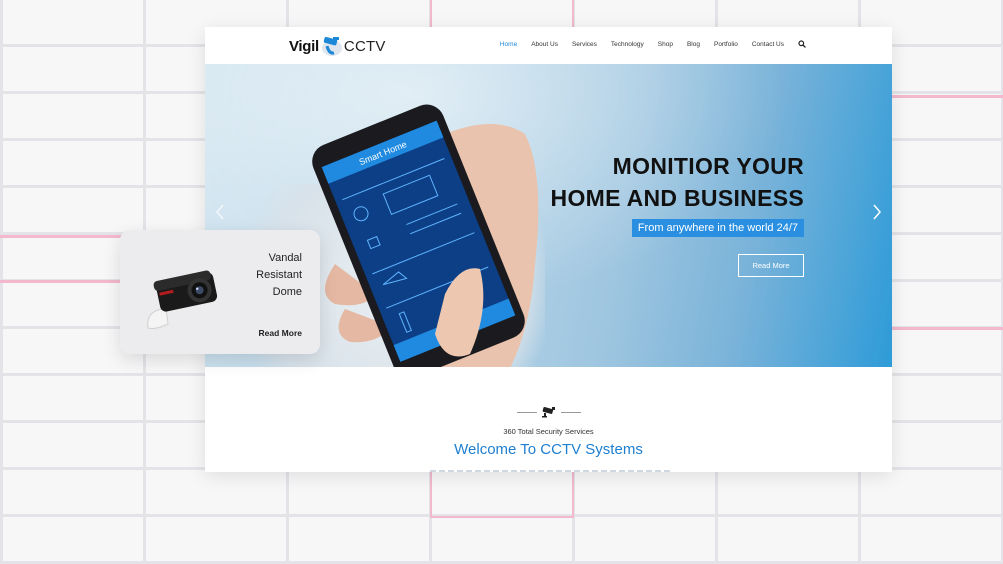 Image resolution: width=1003 pixels, height=564 pixels. What do you see at coordinates (220, 212) in the screenshot?
I see `slider-prev-arrow-icon` at bounding box center [220, 212].